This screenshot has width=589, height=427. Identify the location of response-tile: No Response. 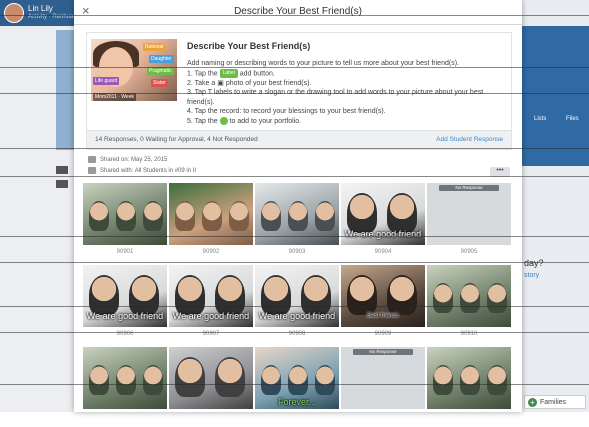
(383, 387).